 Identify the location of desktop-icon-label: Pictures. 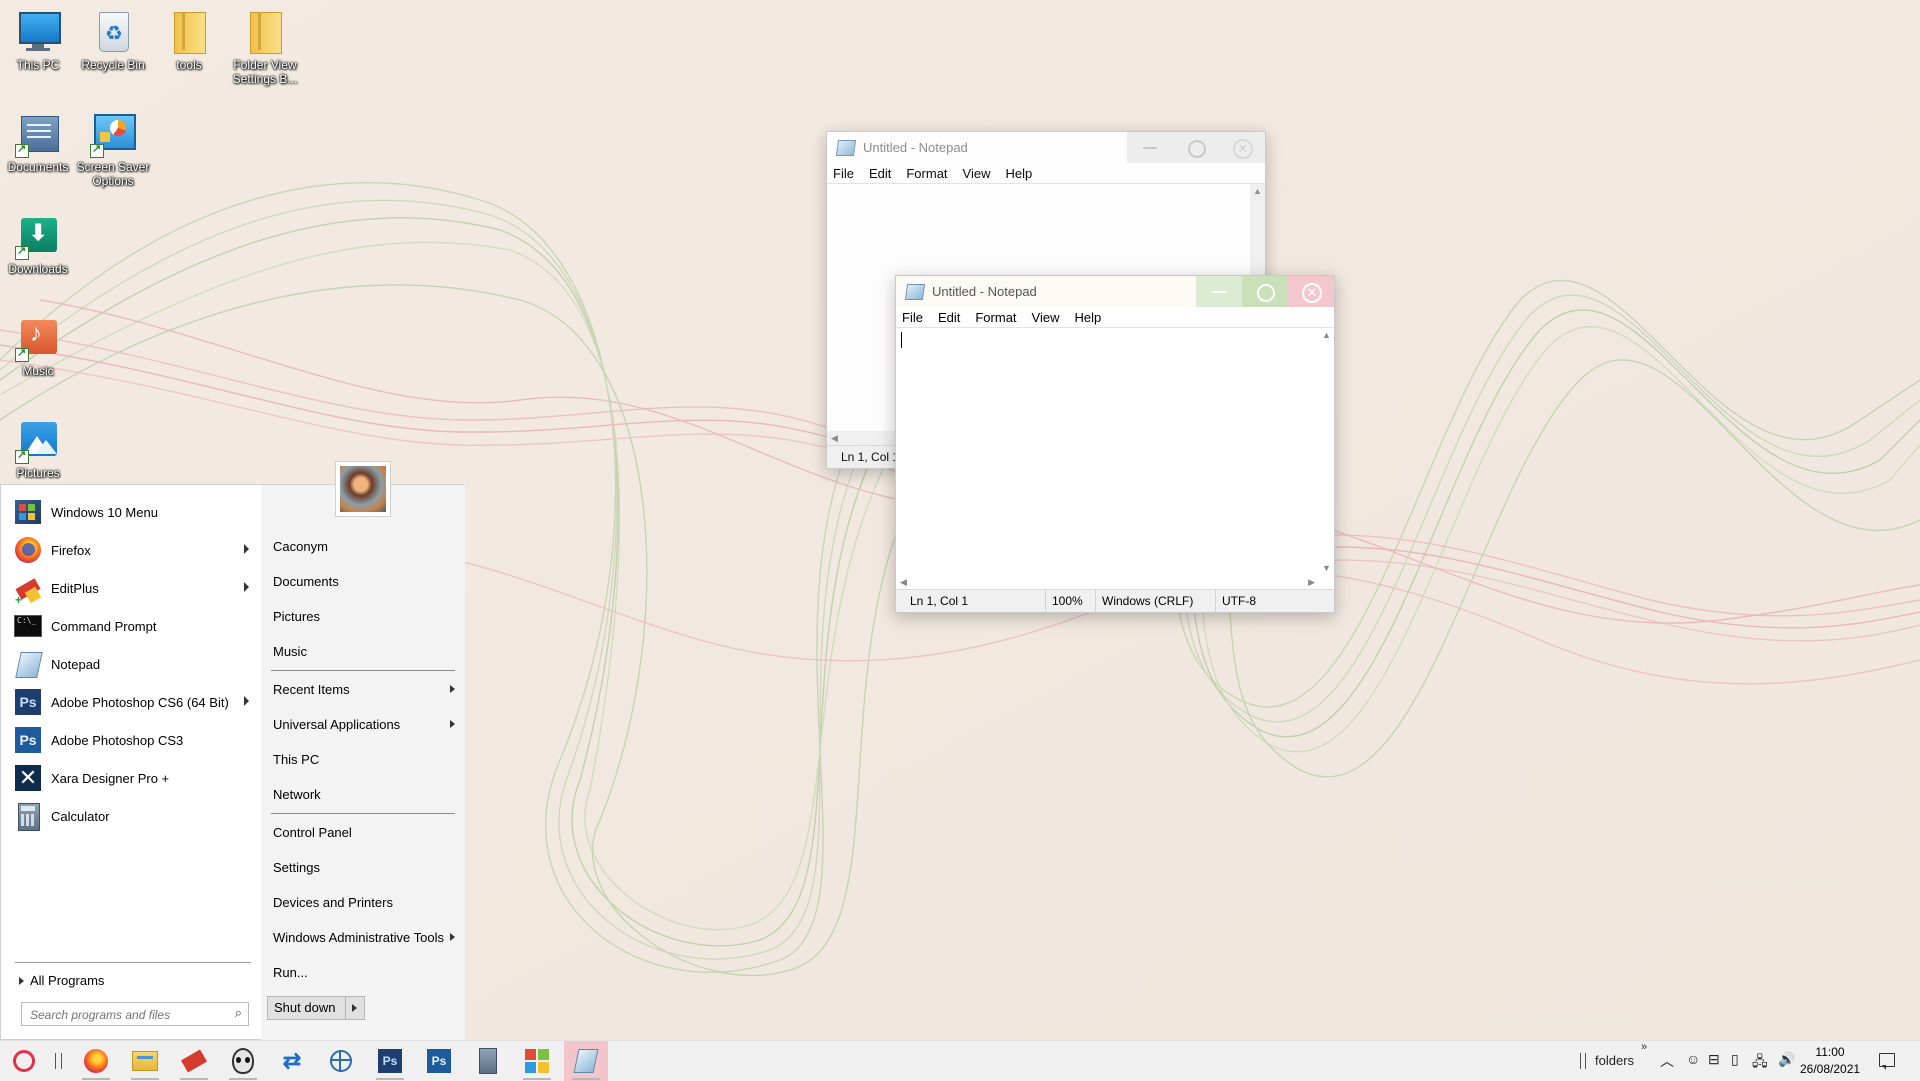
(38, 473).